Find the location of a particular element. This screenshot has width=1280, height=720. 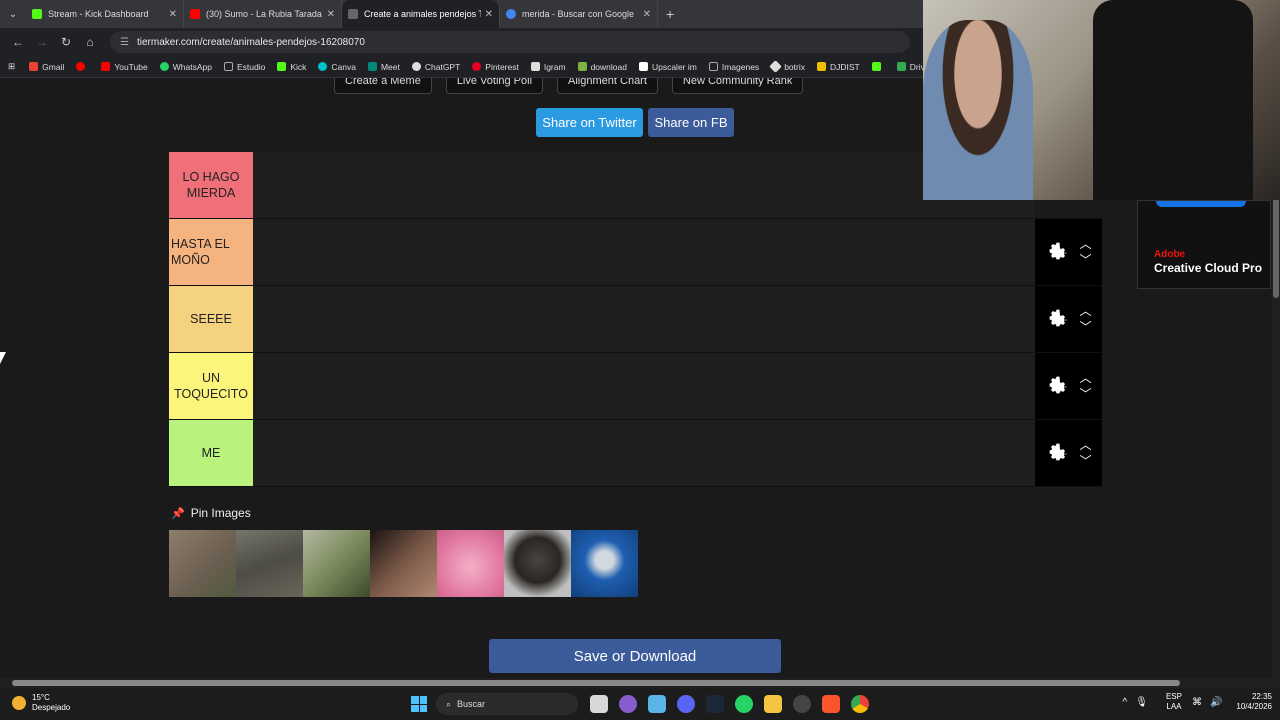

share-fb-button: Share on FB is located at coordinates (691, 122).